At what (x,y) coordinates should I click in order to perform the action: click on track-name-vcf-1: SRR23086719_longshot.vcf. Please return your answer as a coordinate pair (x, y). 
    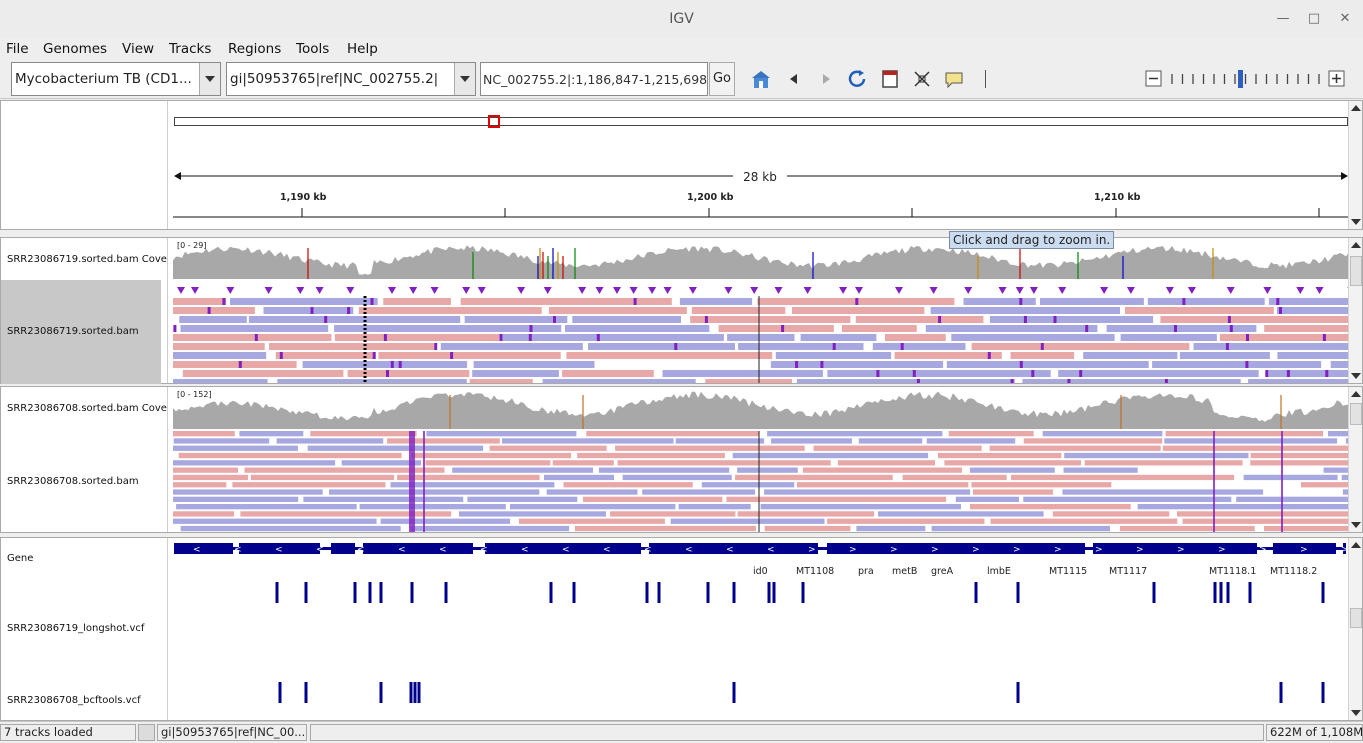
    Looking at the image, I should click on (87, 628).